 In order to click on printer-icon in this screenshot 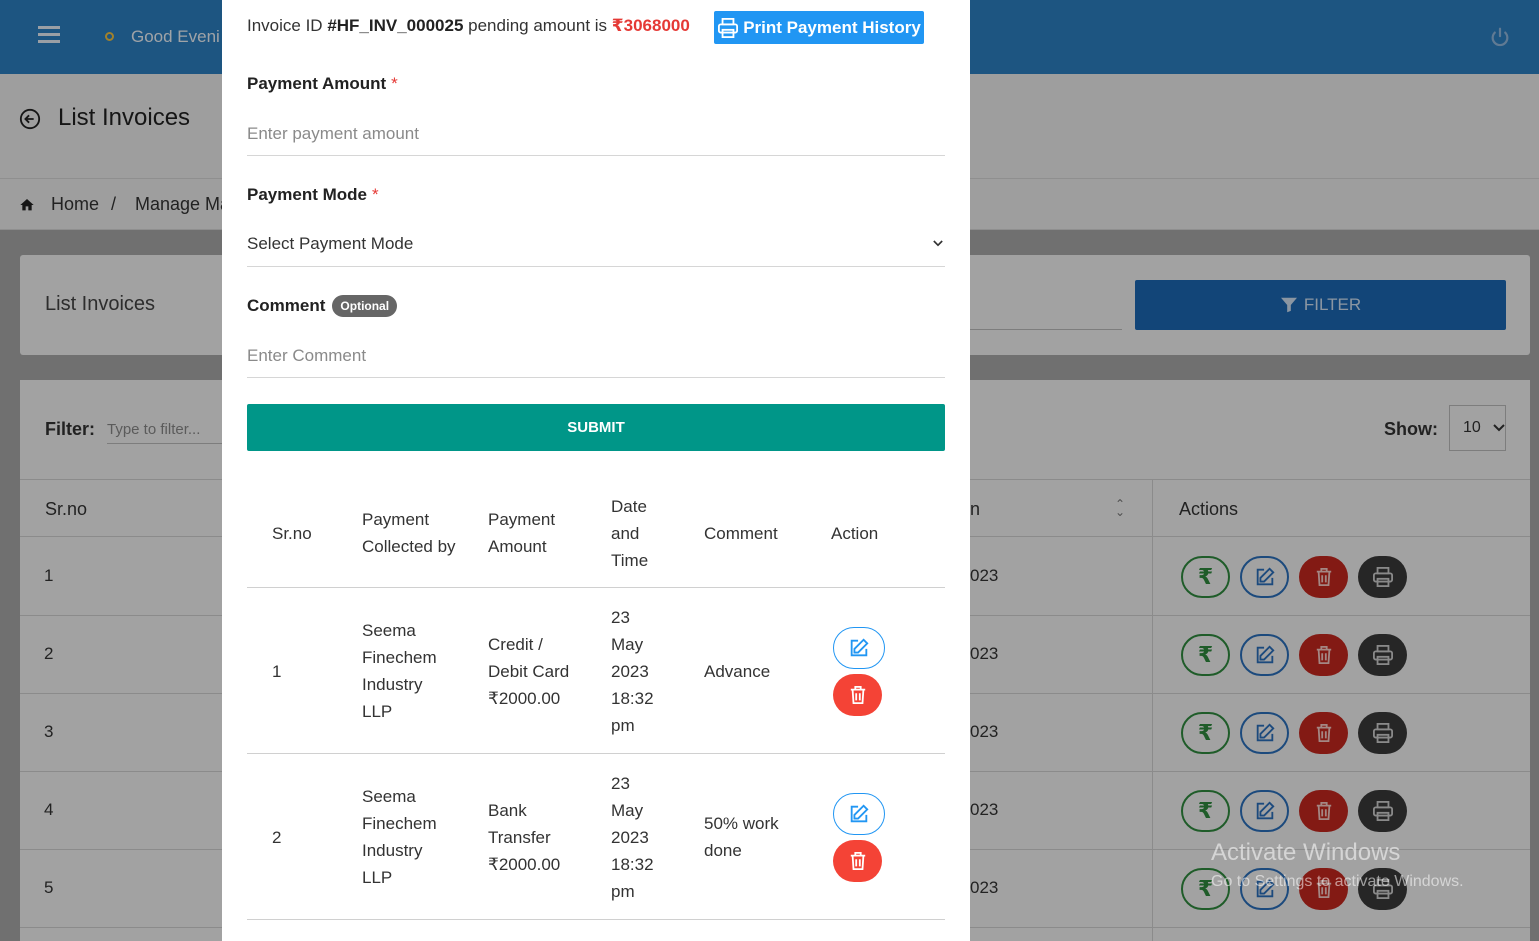, I will do `click(728, 27)`.